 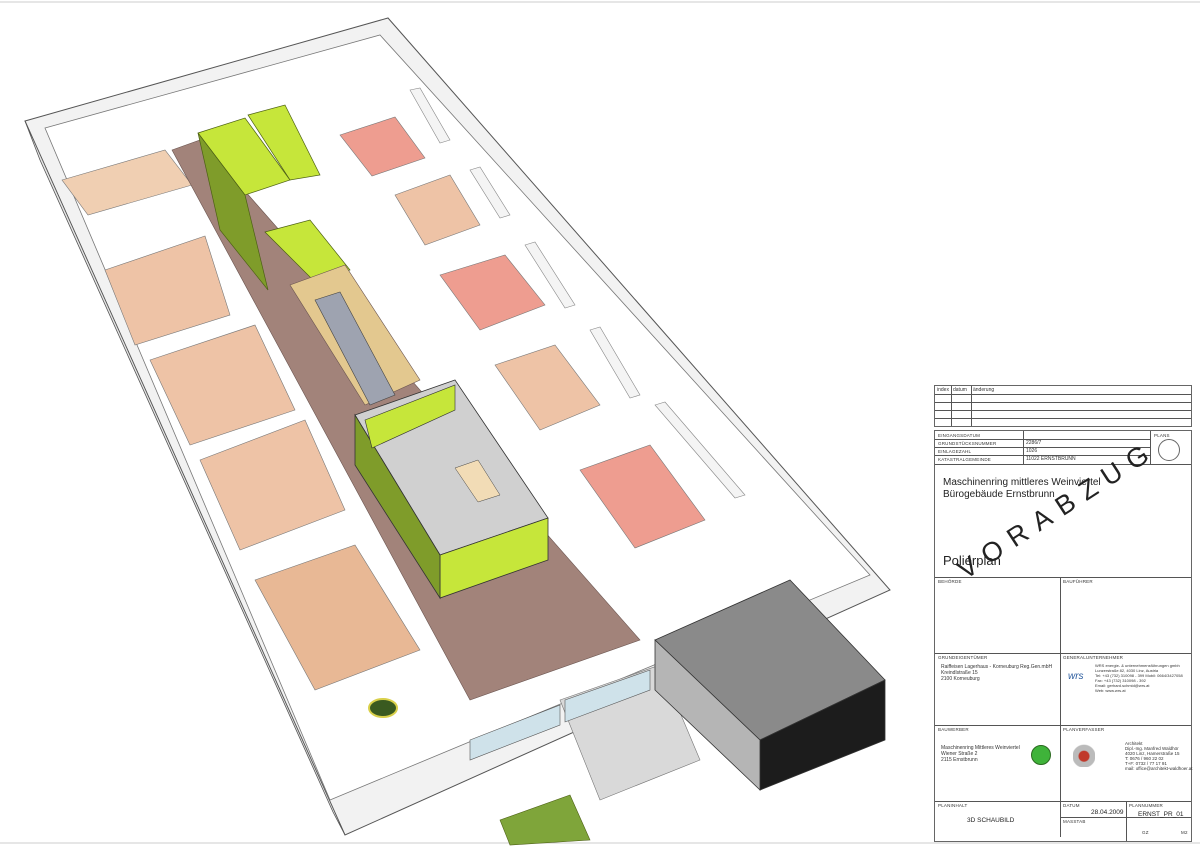 What do you see at coordinates (967, 443) in the screenshot?
I see `label-grundstuecksnummer: GRUNDSTÜCKSNUMMER` at bounding box center [967, 443].